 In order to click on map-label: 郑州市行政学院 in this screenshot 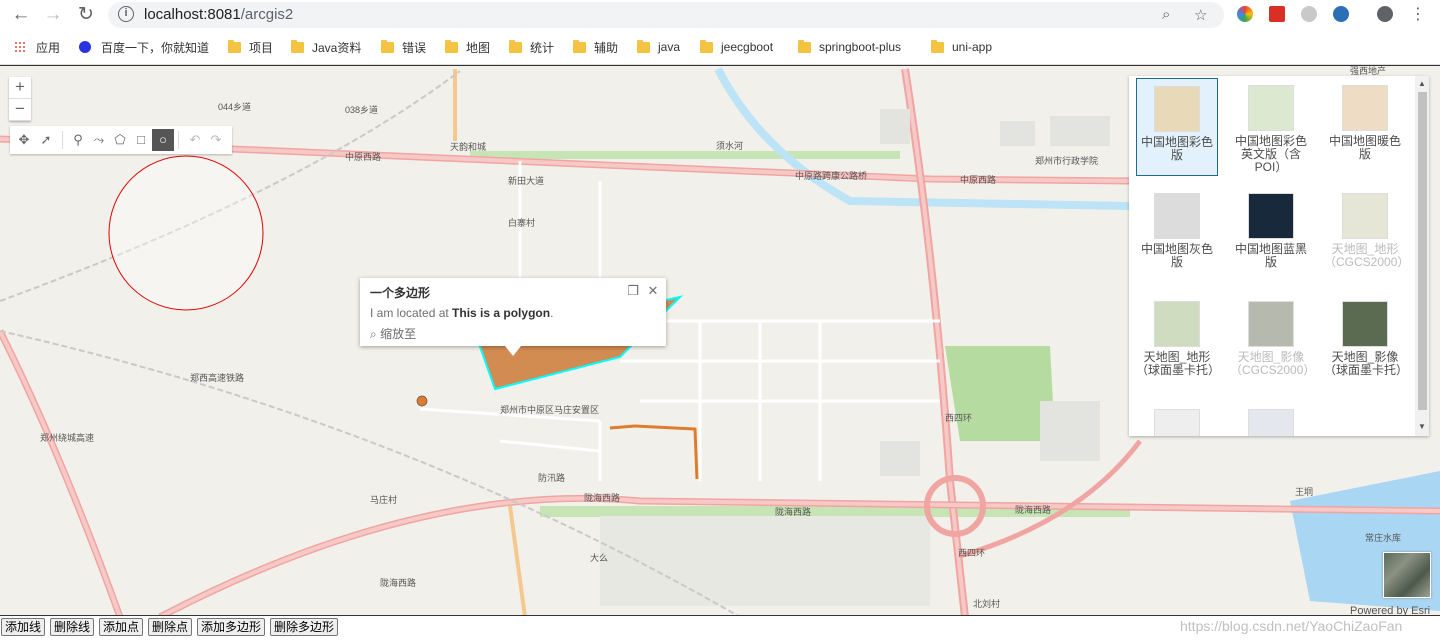, I will do `click(1066, 160)`.